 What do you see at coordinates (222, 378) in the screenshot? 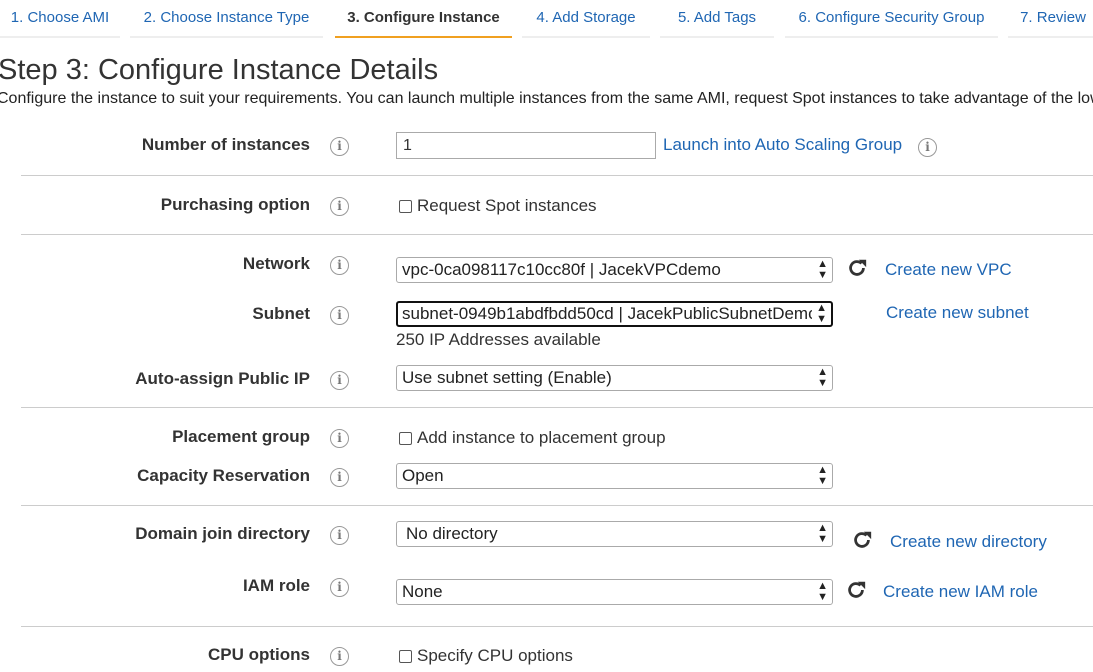
I see `public-ip-label: Auto-assign Public IP` at bounding box center [222, 378].